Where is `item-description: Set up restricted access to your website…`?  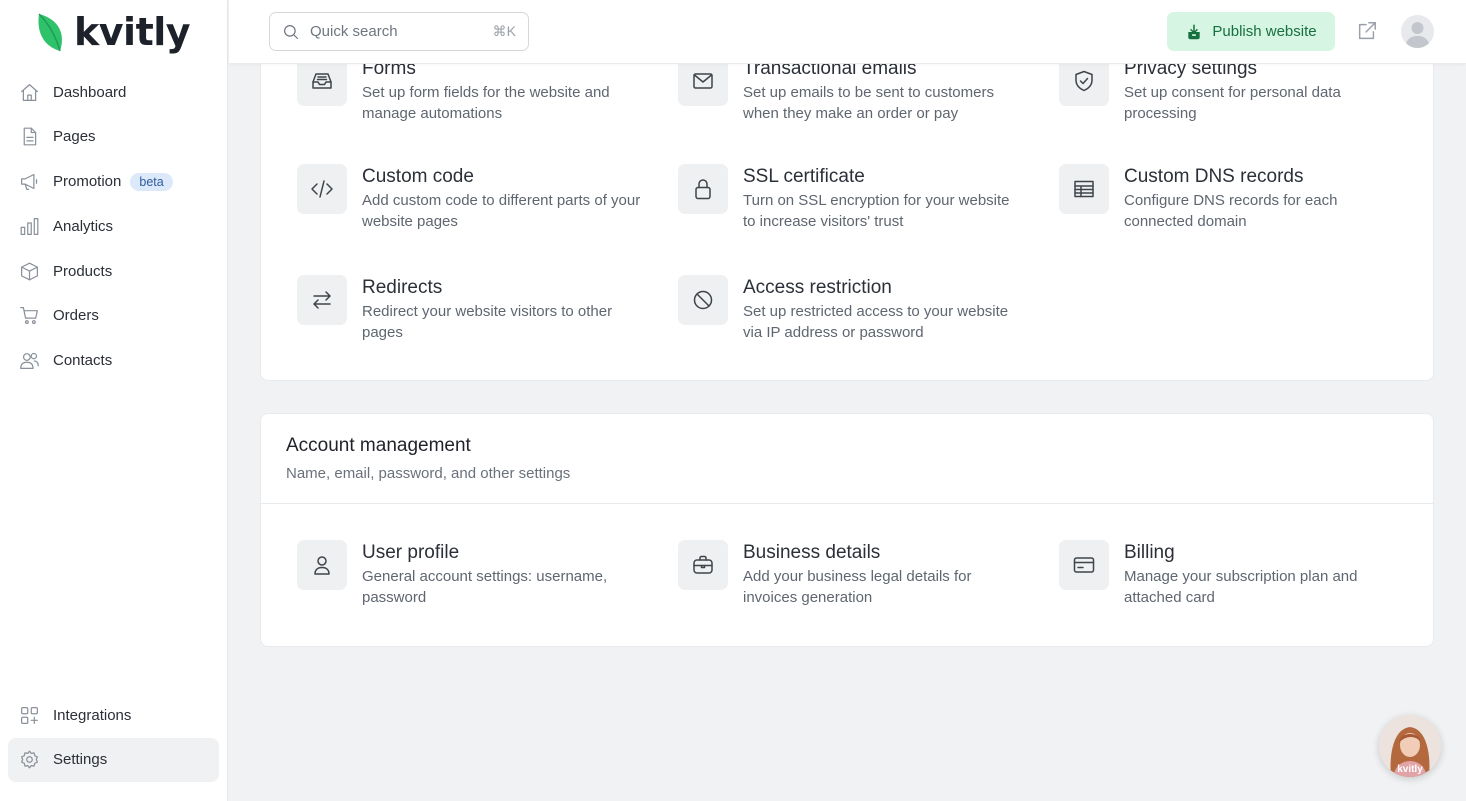 item-description: Set up restricted access to your website… is located at coordinates (876, 322).